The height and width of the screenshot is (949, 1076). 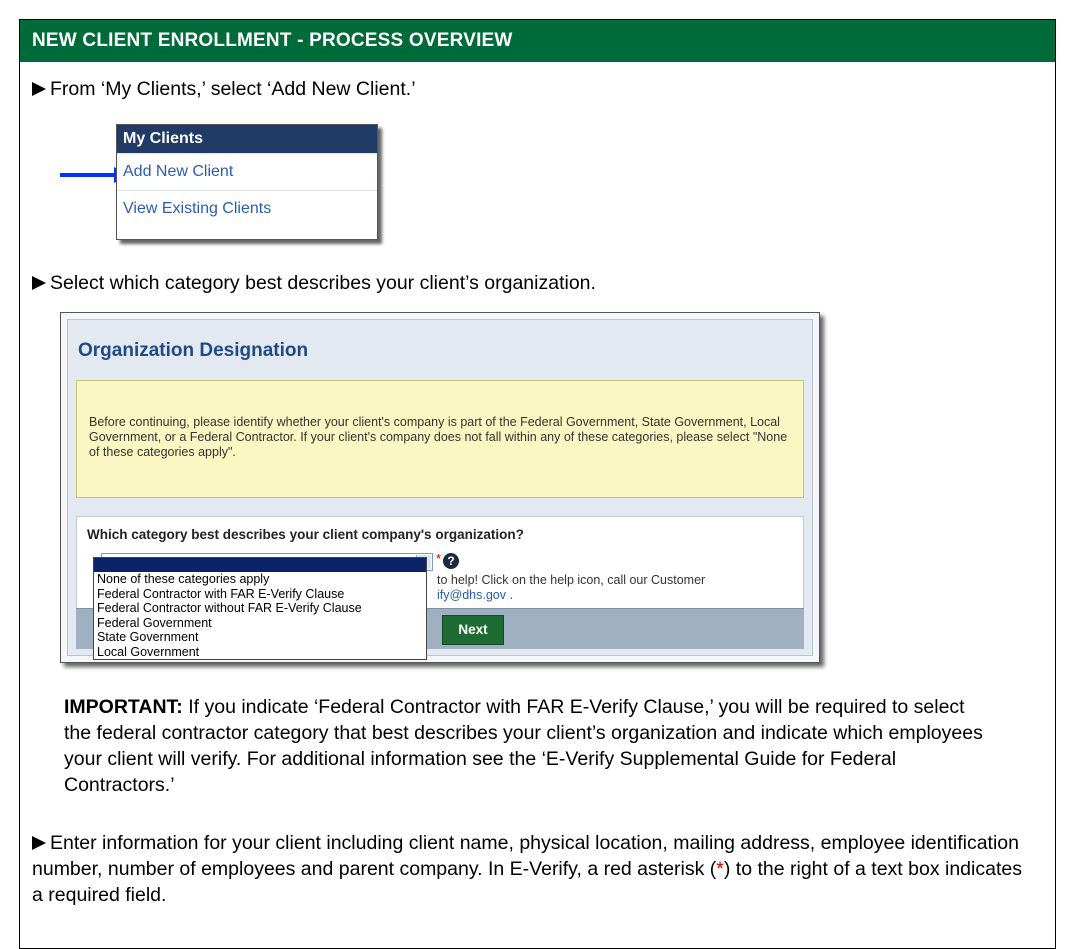 What do you see at coordinates (123, 707) in the screenshot?
I see `important-label: IMPORTANT:` at bounding box center [123, 707].